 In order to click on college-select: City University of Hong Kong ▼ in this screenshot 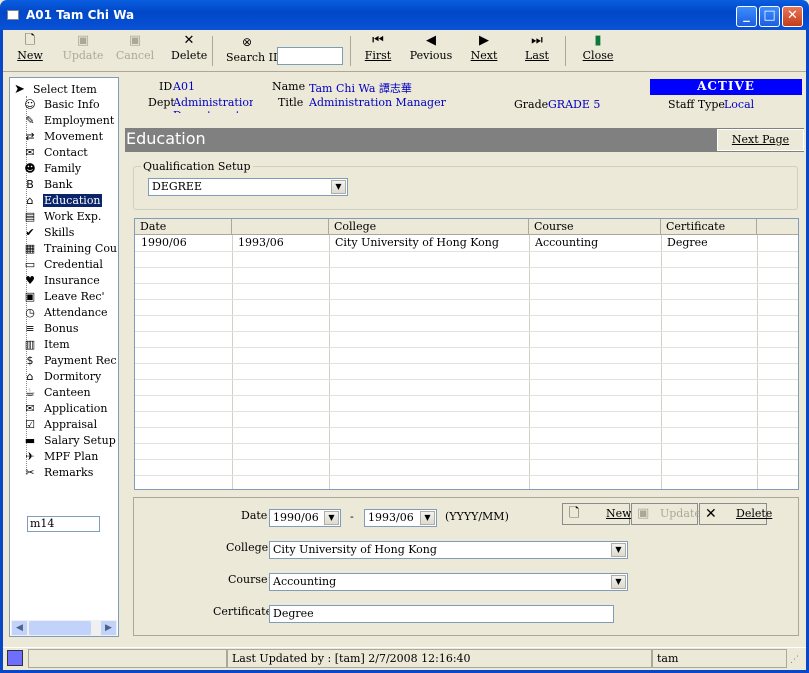, I will do `click(448, 550)`.